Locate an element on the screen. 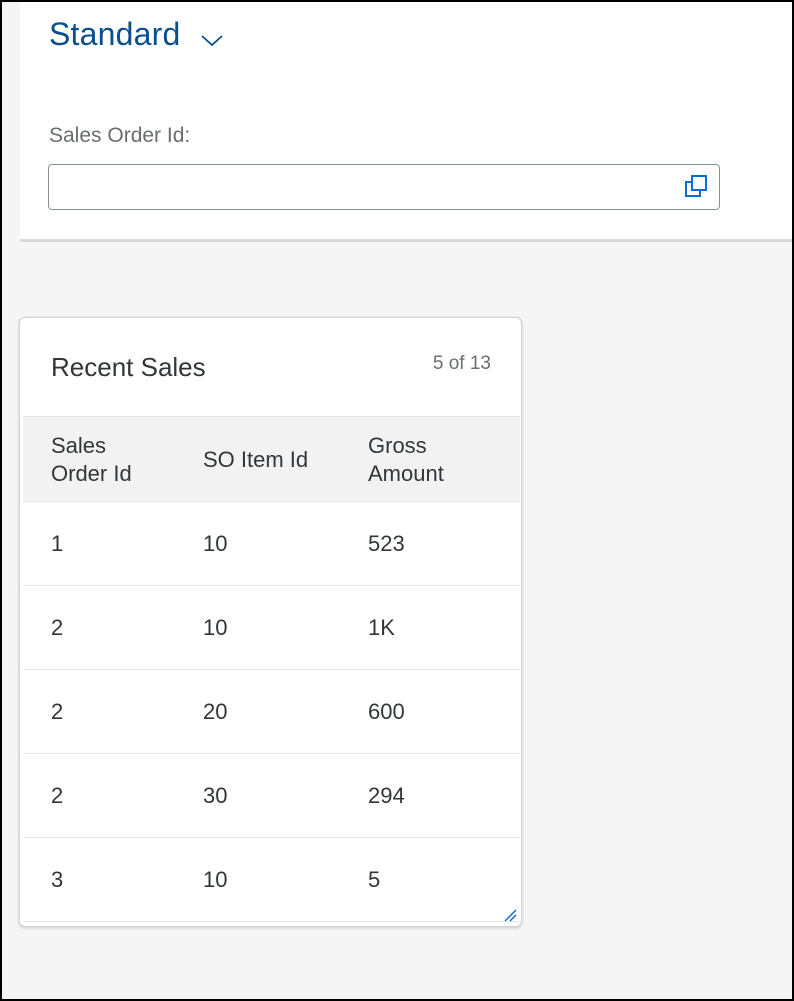 Image resolution: width=794 pixels, height=1001 pixels. column-header-so-item-id: SO Item Id is located at coordinates (256, 459).